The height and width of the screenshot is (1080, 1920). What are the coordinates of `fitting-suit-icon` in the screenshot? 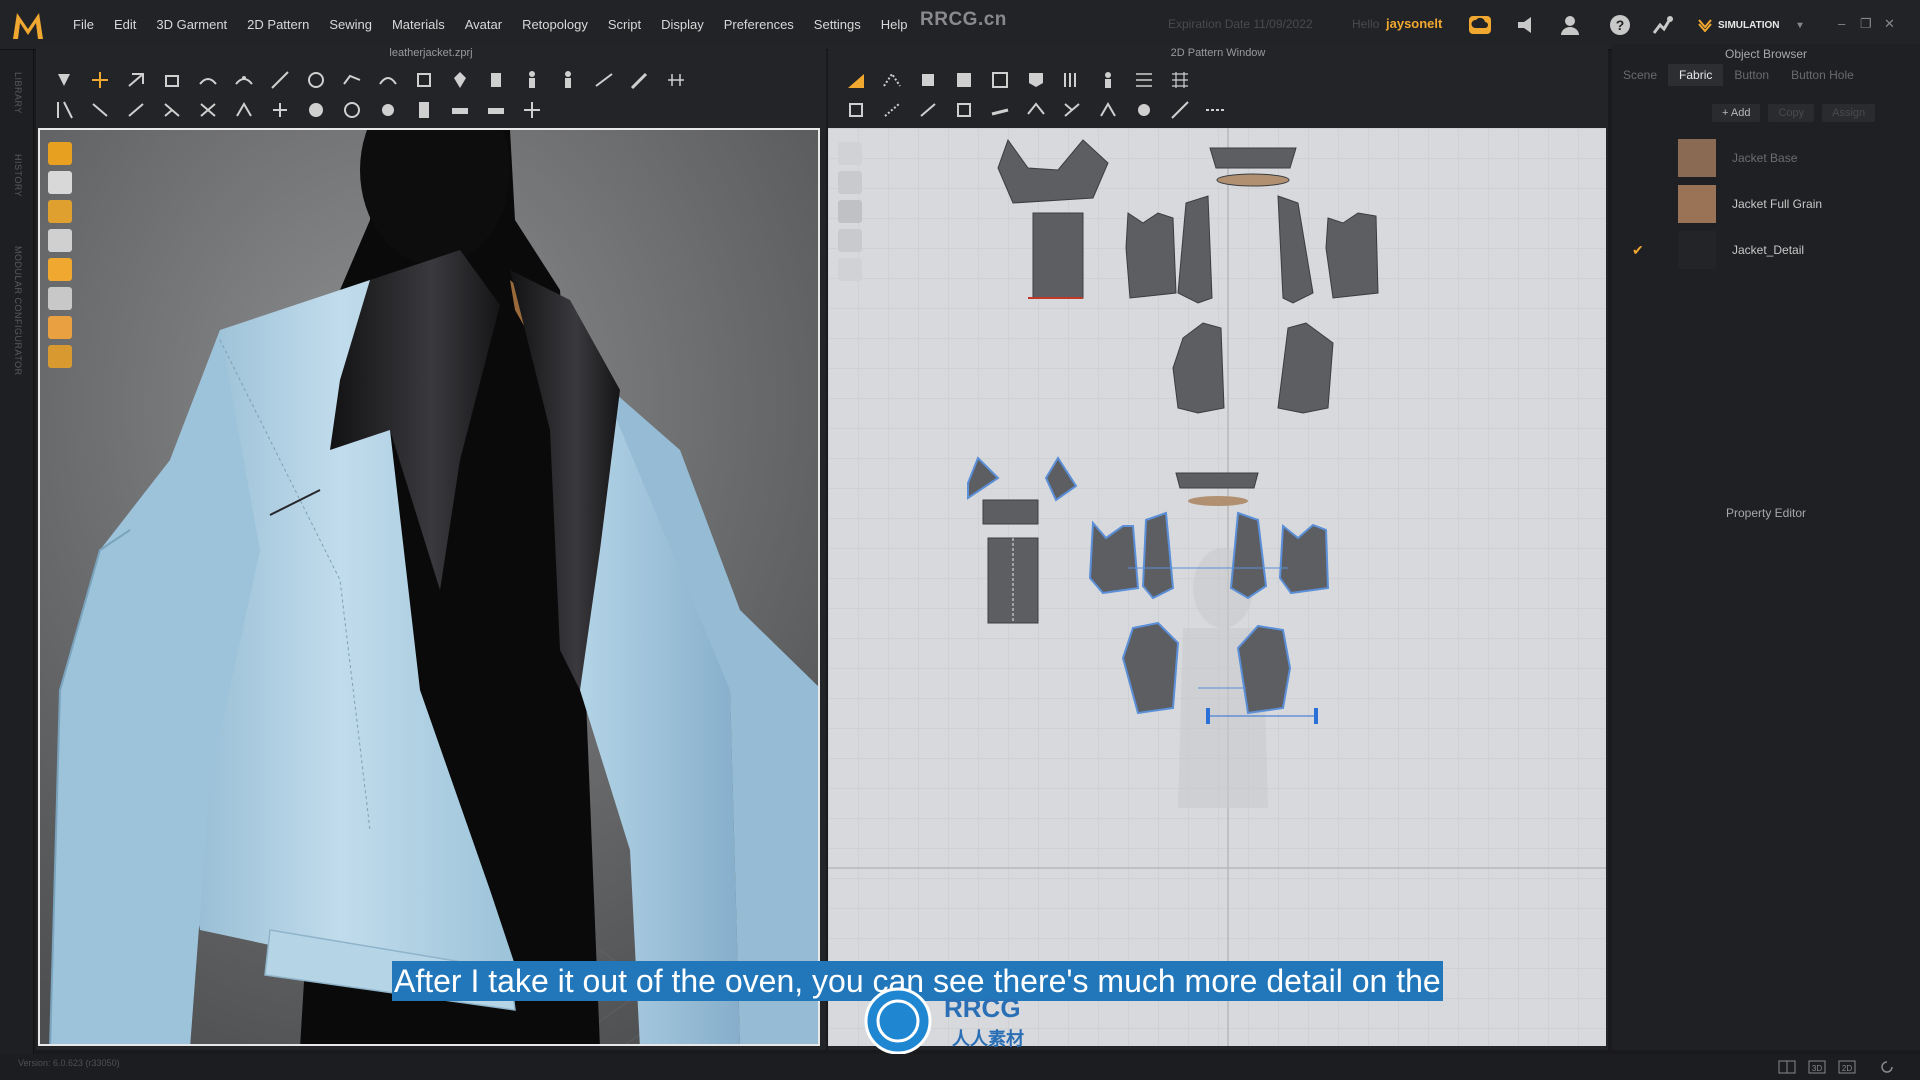 It's located at (496, 80).